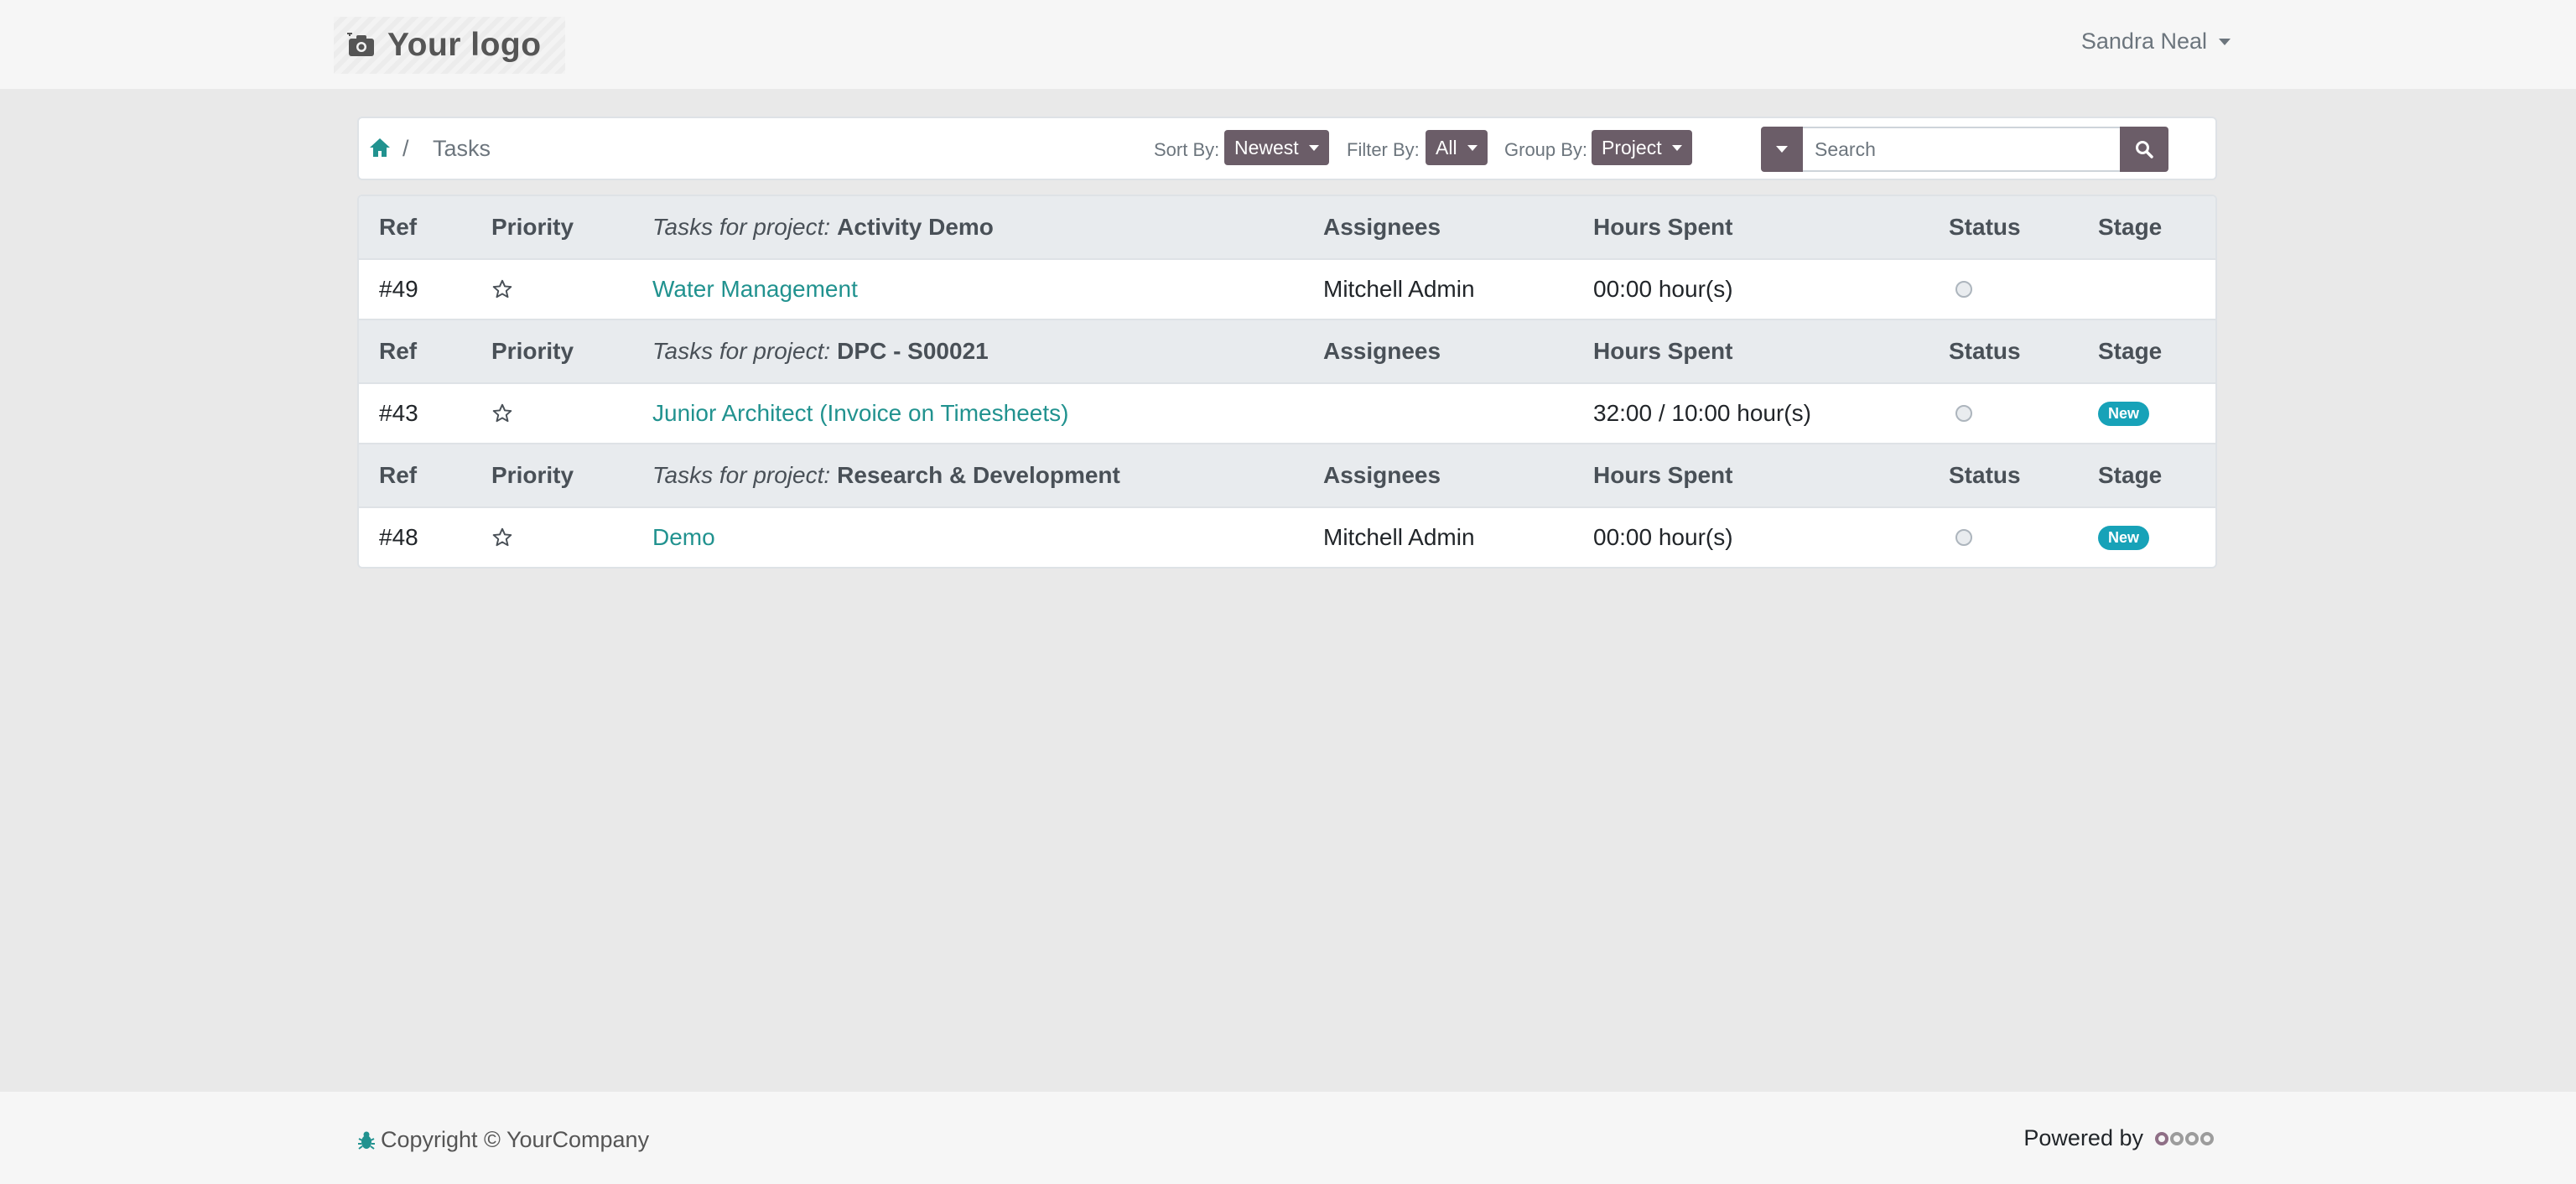  What do you see at coordinates (465, 45) in the screenshot?
I see `logo-text: Your logo` at bounding box center [465, 45].